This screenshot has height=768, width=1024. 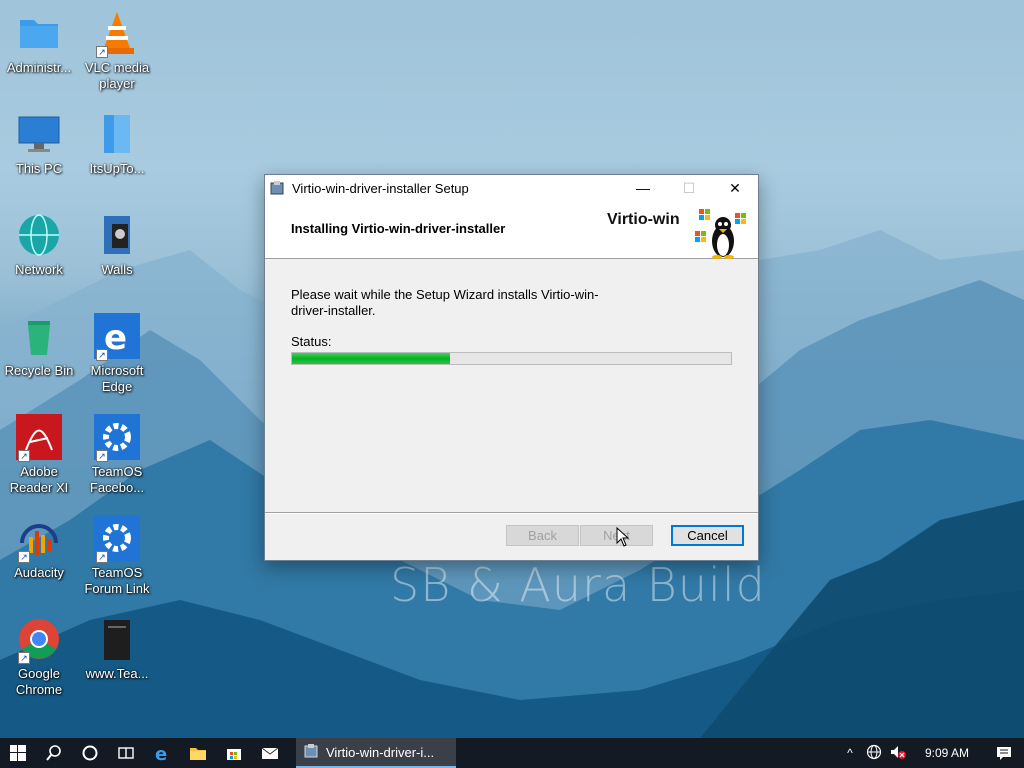 I want to click on desktop-icon-network: Network, so click(x=39, y=254).